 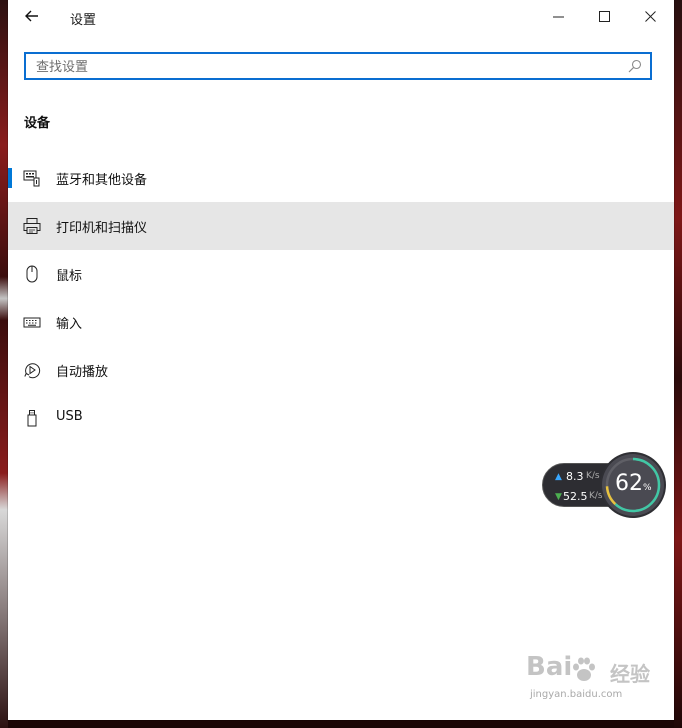 I want to click on search-box, so click(x=338, y=66).